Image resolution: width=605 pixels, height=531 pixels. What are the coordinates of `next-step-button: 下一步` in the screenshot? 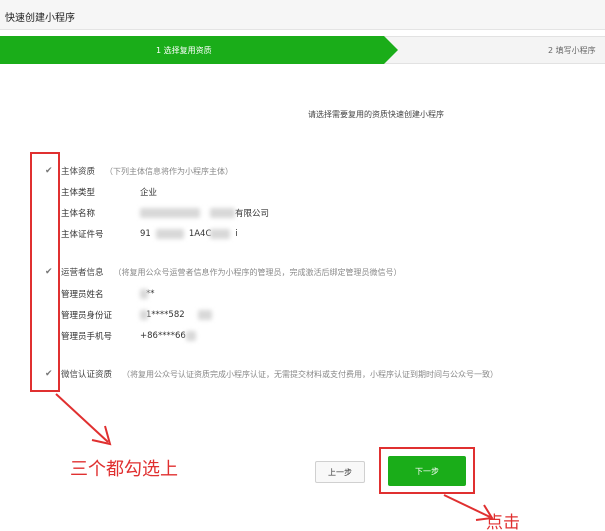 It's located at (427, 471).